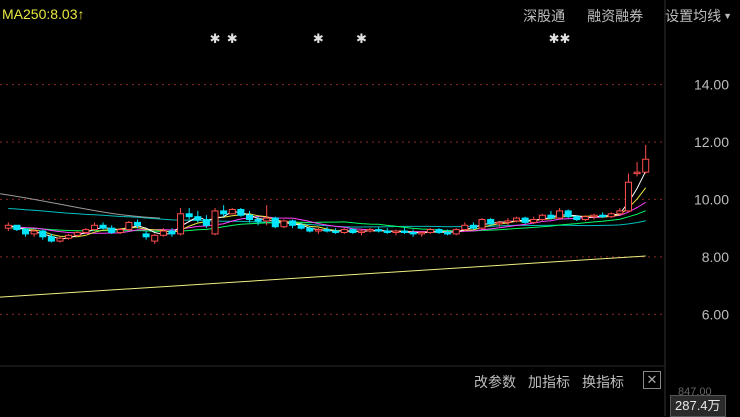 This screenshot has height=417, width=740. Describe the element at coordinates (603, 382) in the screenshot. I see `switch-indicator-button: 换指标` at that location.